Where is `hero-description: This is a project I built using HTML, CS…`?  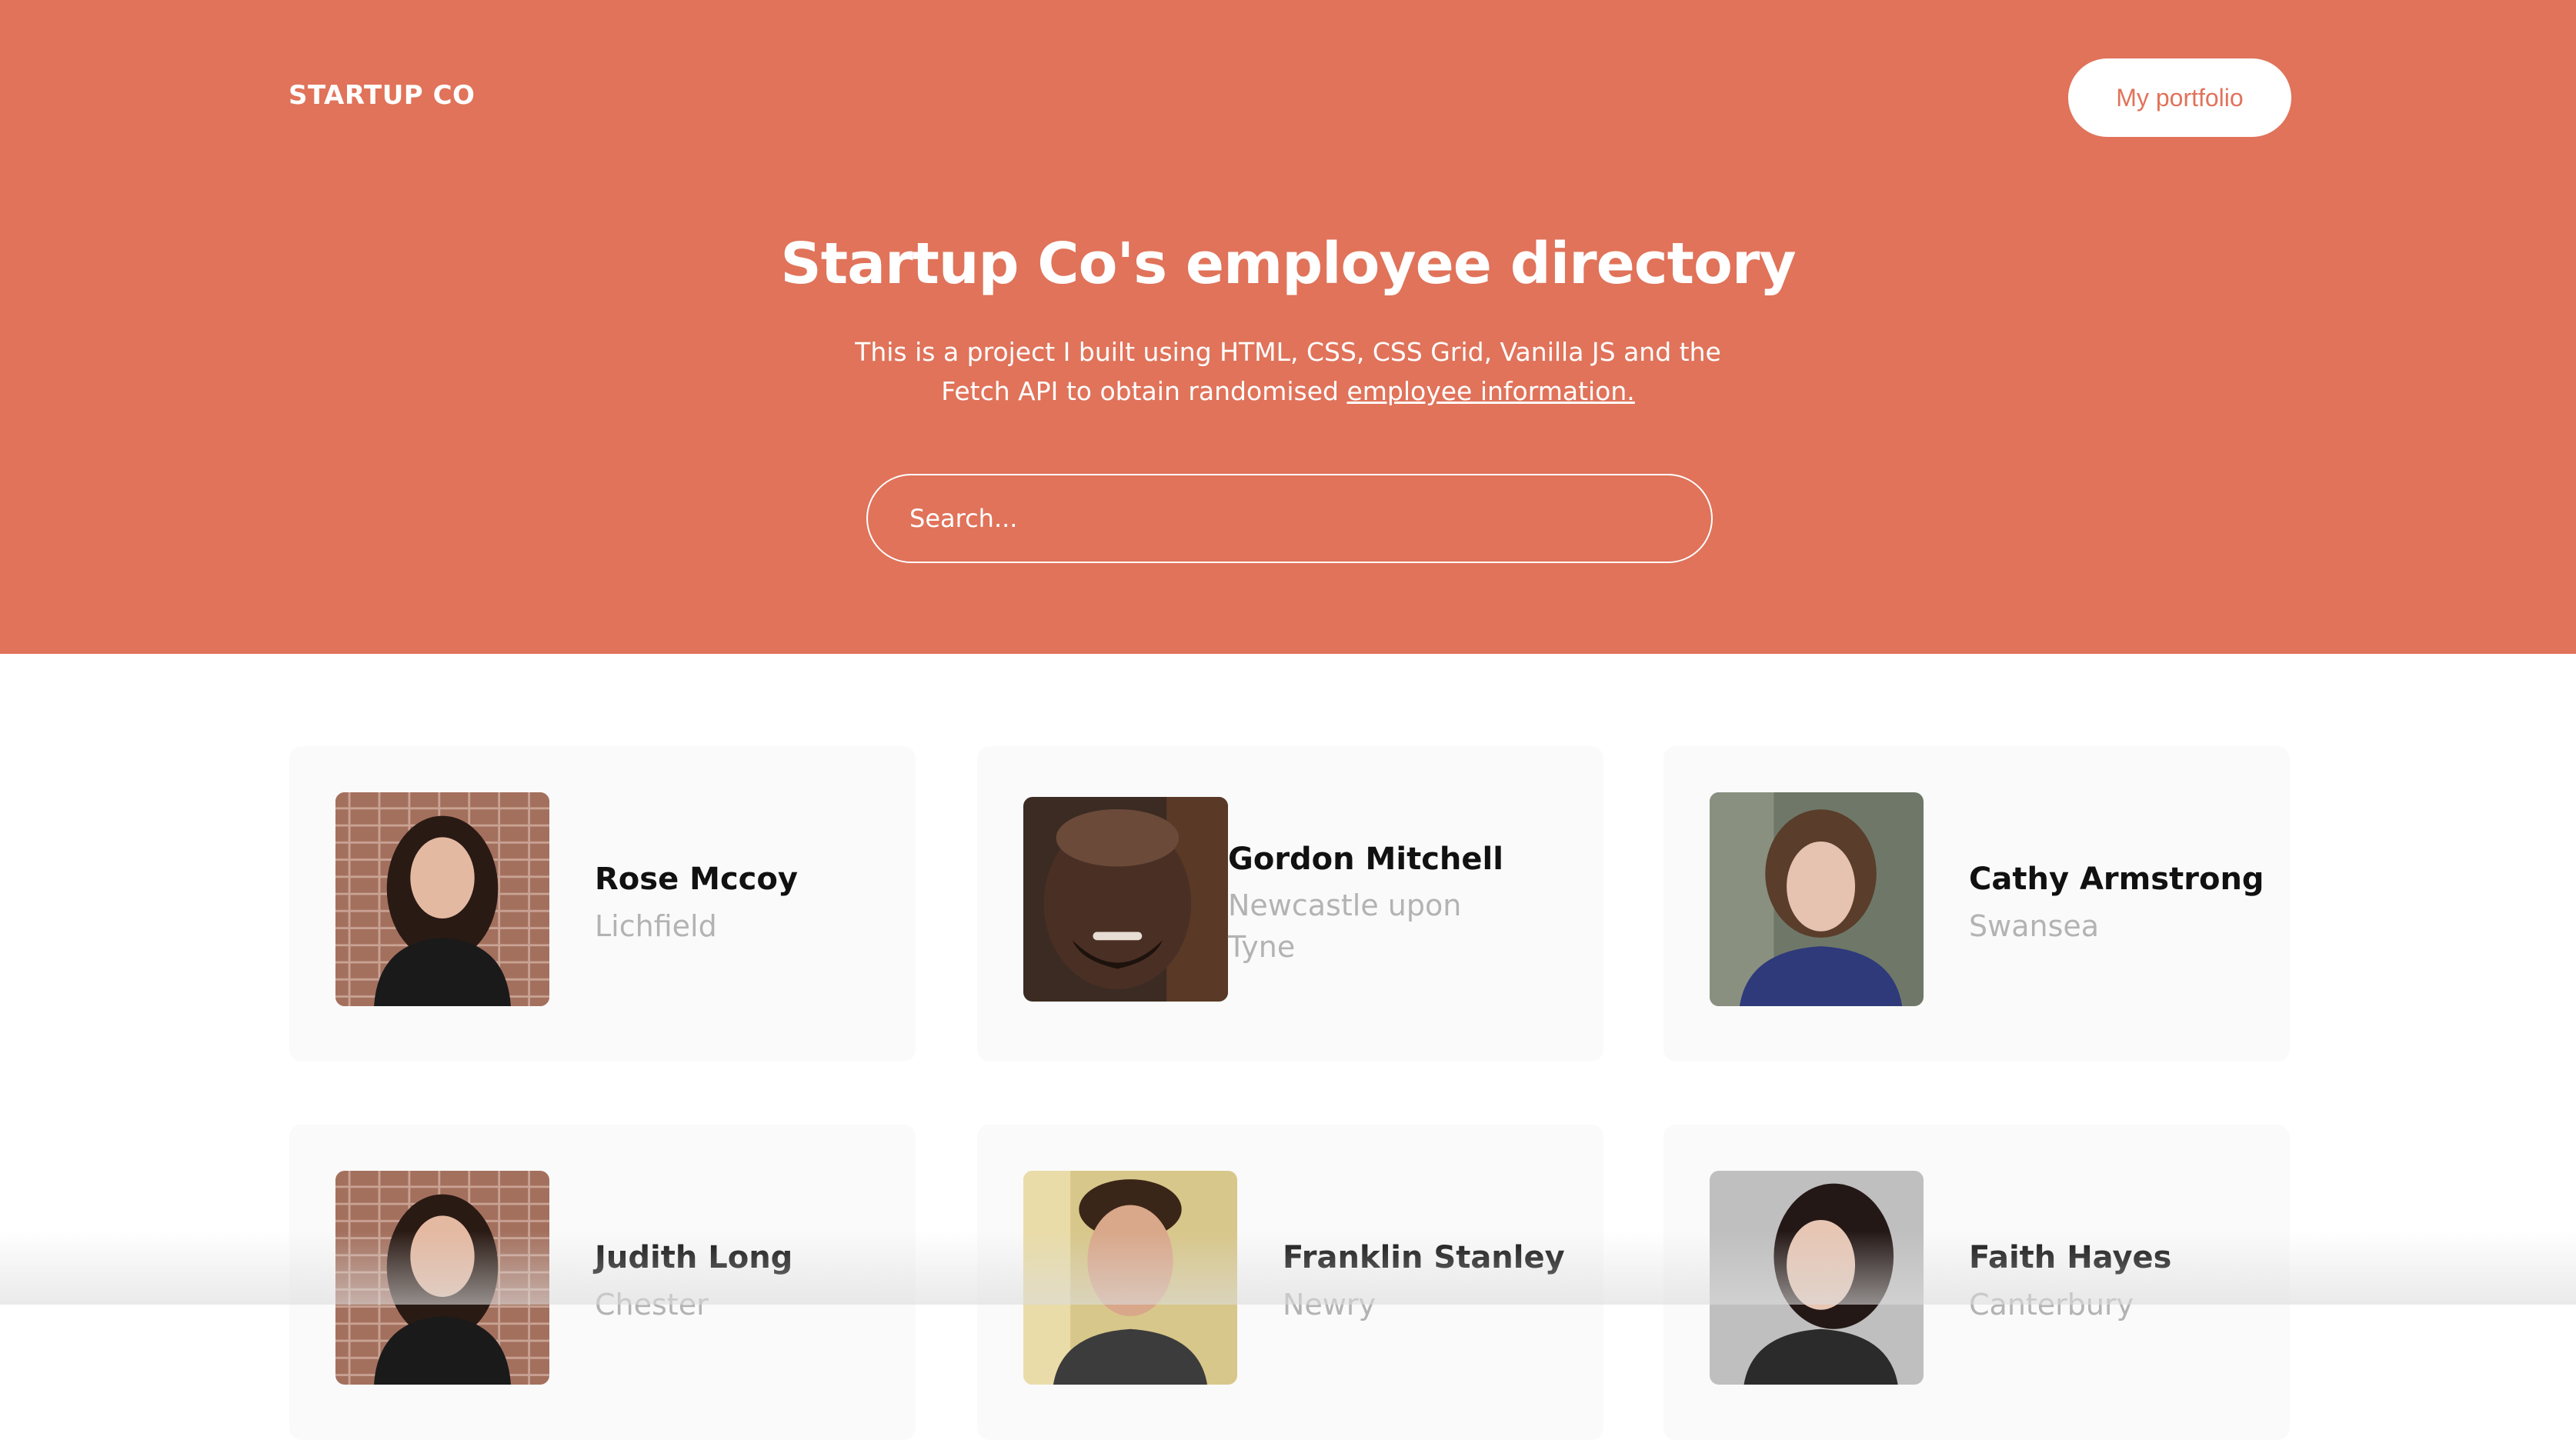 hero-description: This is a project I built using HTML, CS… is located at coordinates (1288, 371).